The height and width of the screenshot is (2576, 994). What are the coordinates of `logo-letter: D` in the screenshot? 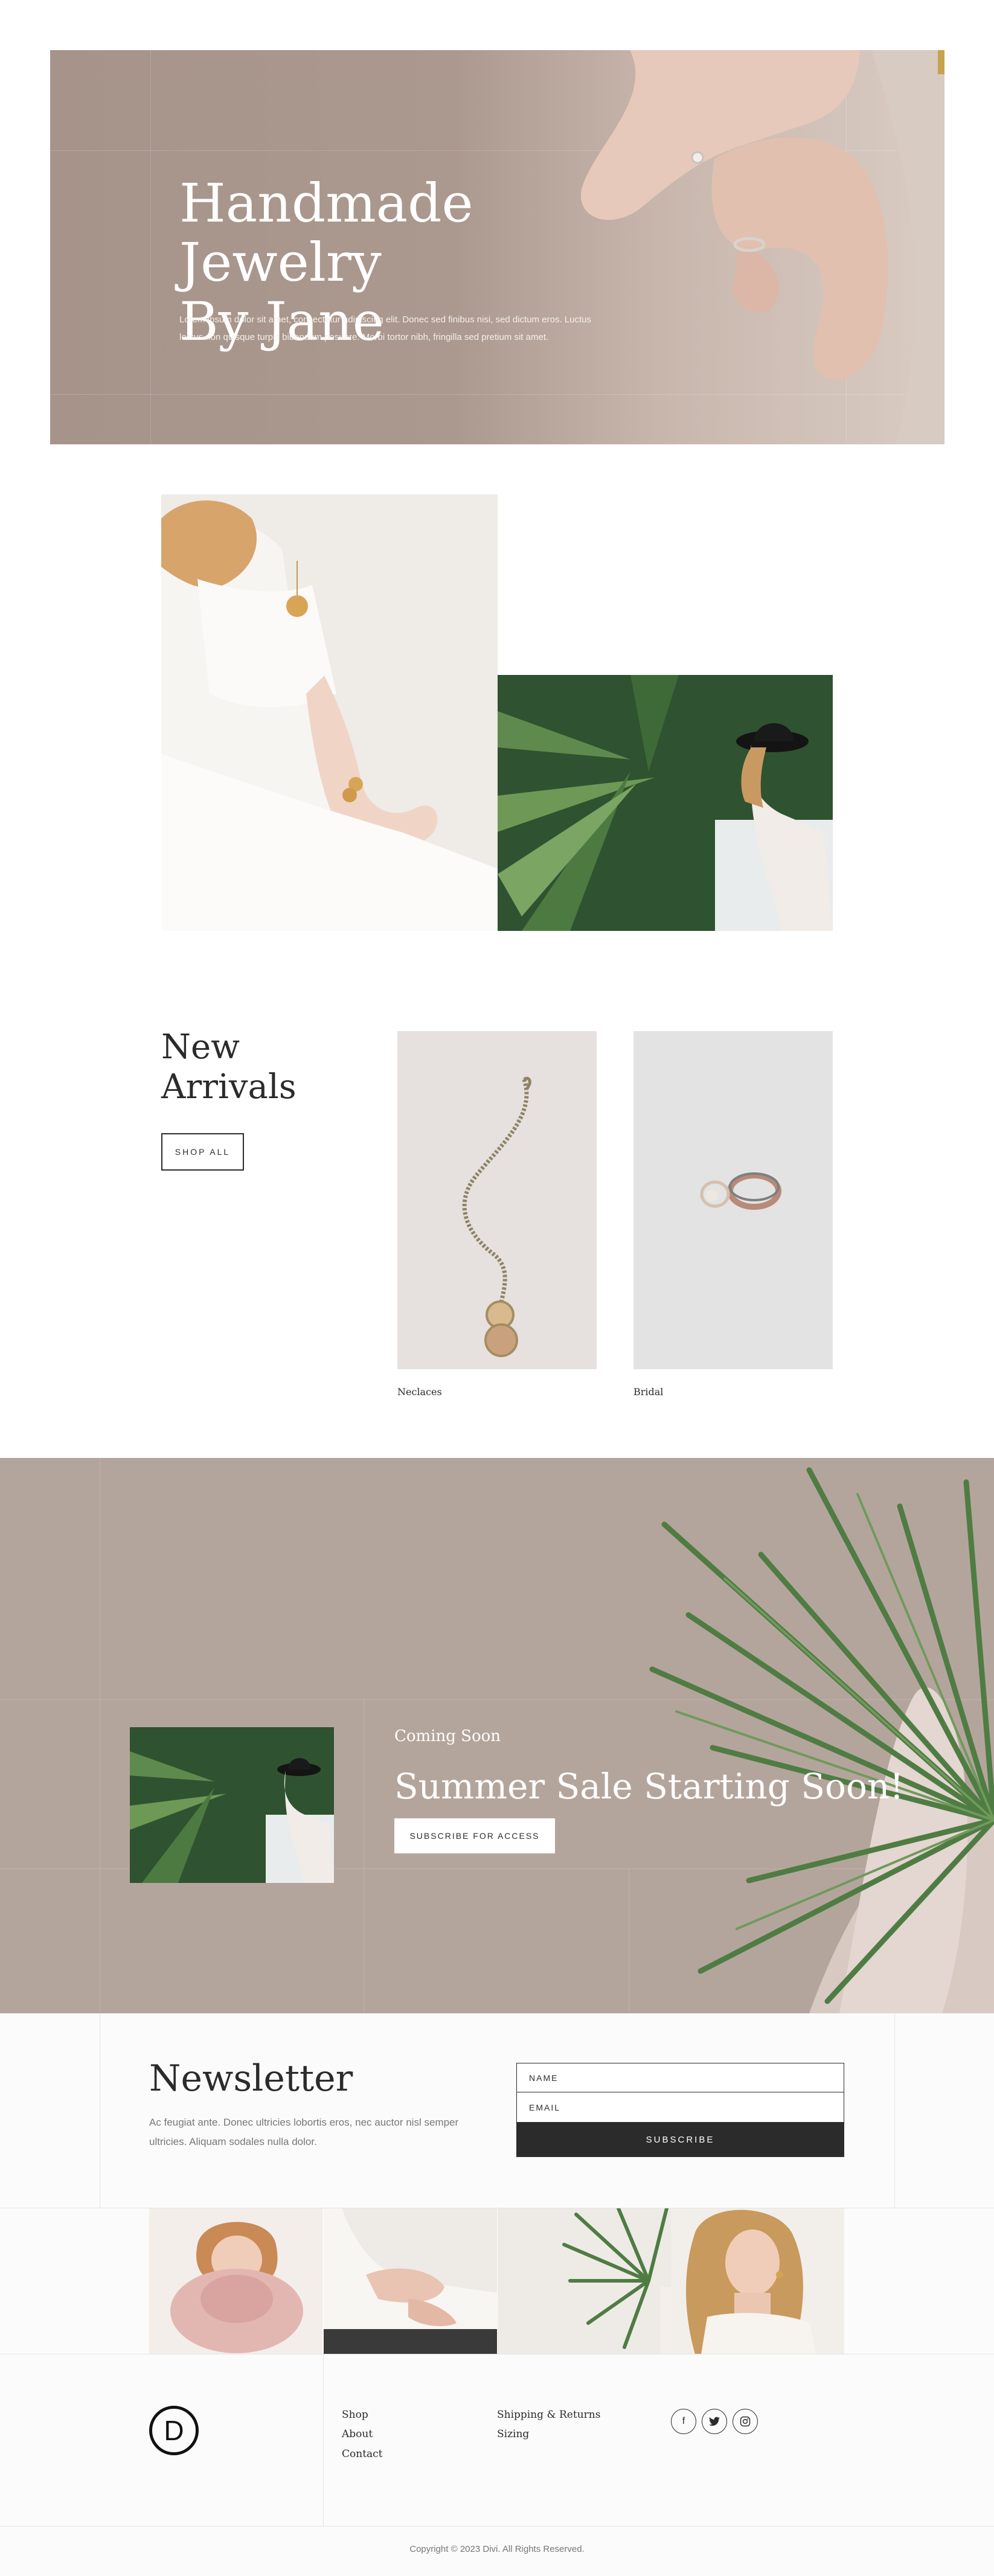 It's located at (174, 2430).